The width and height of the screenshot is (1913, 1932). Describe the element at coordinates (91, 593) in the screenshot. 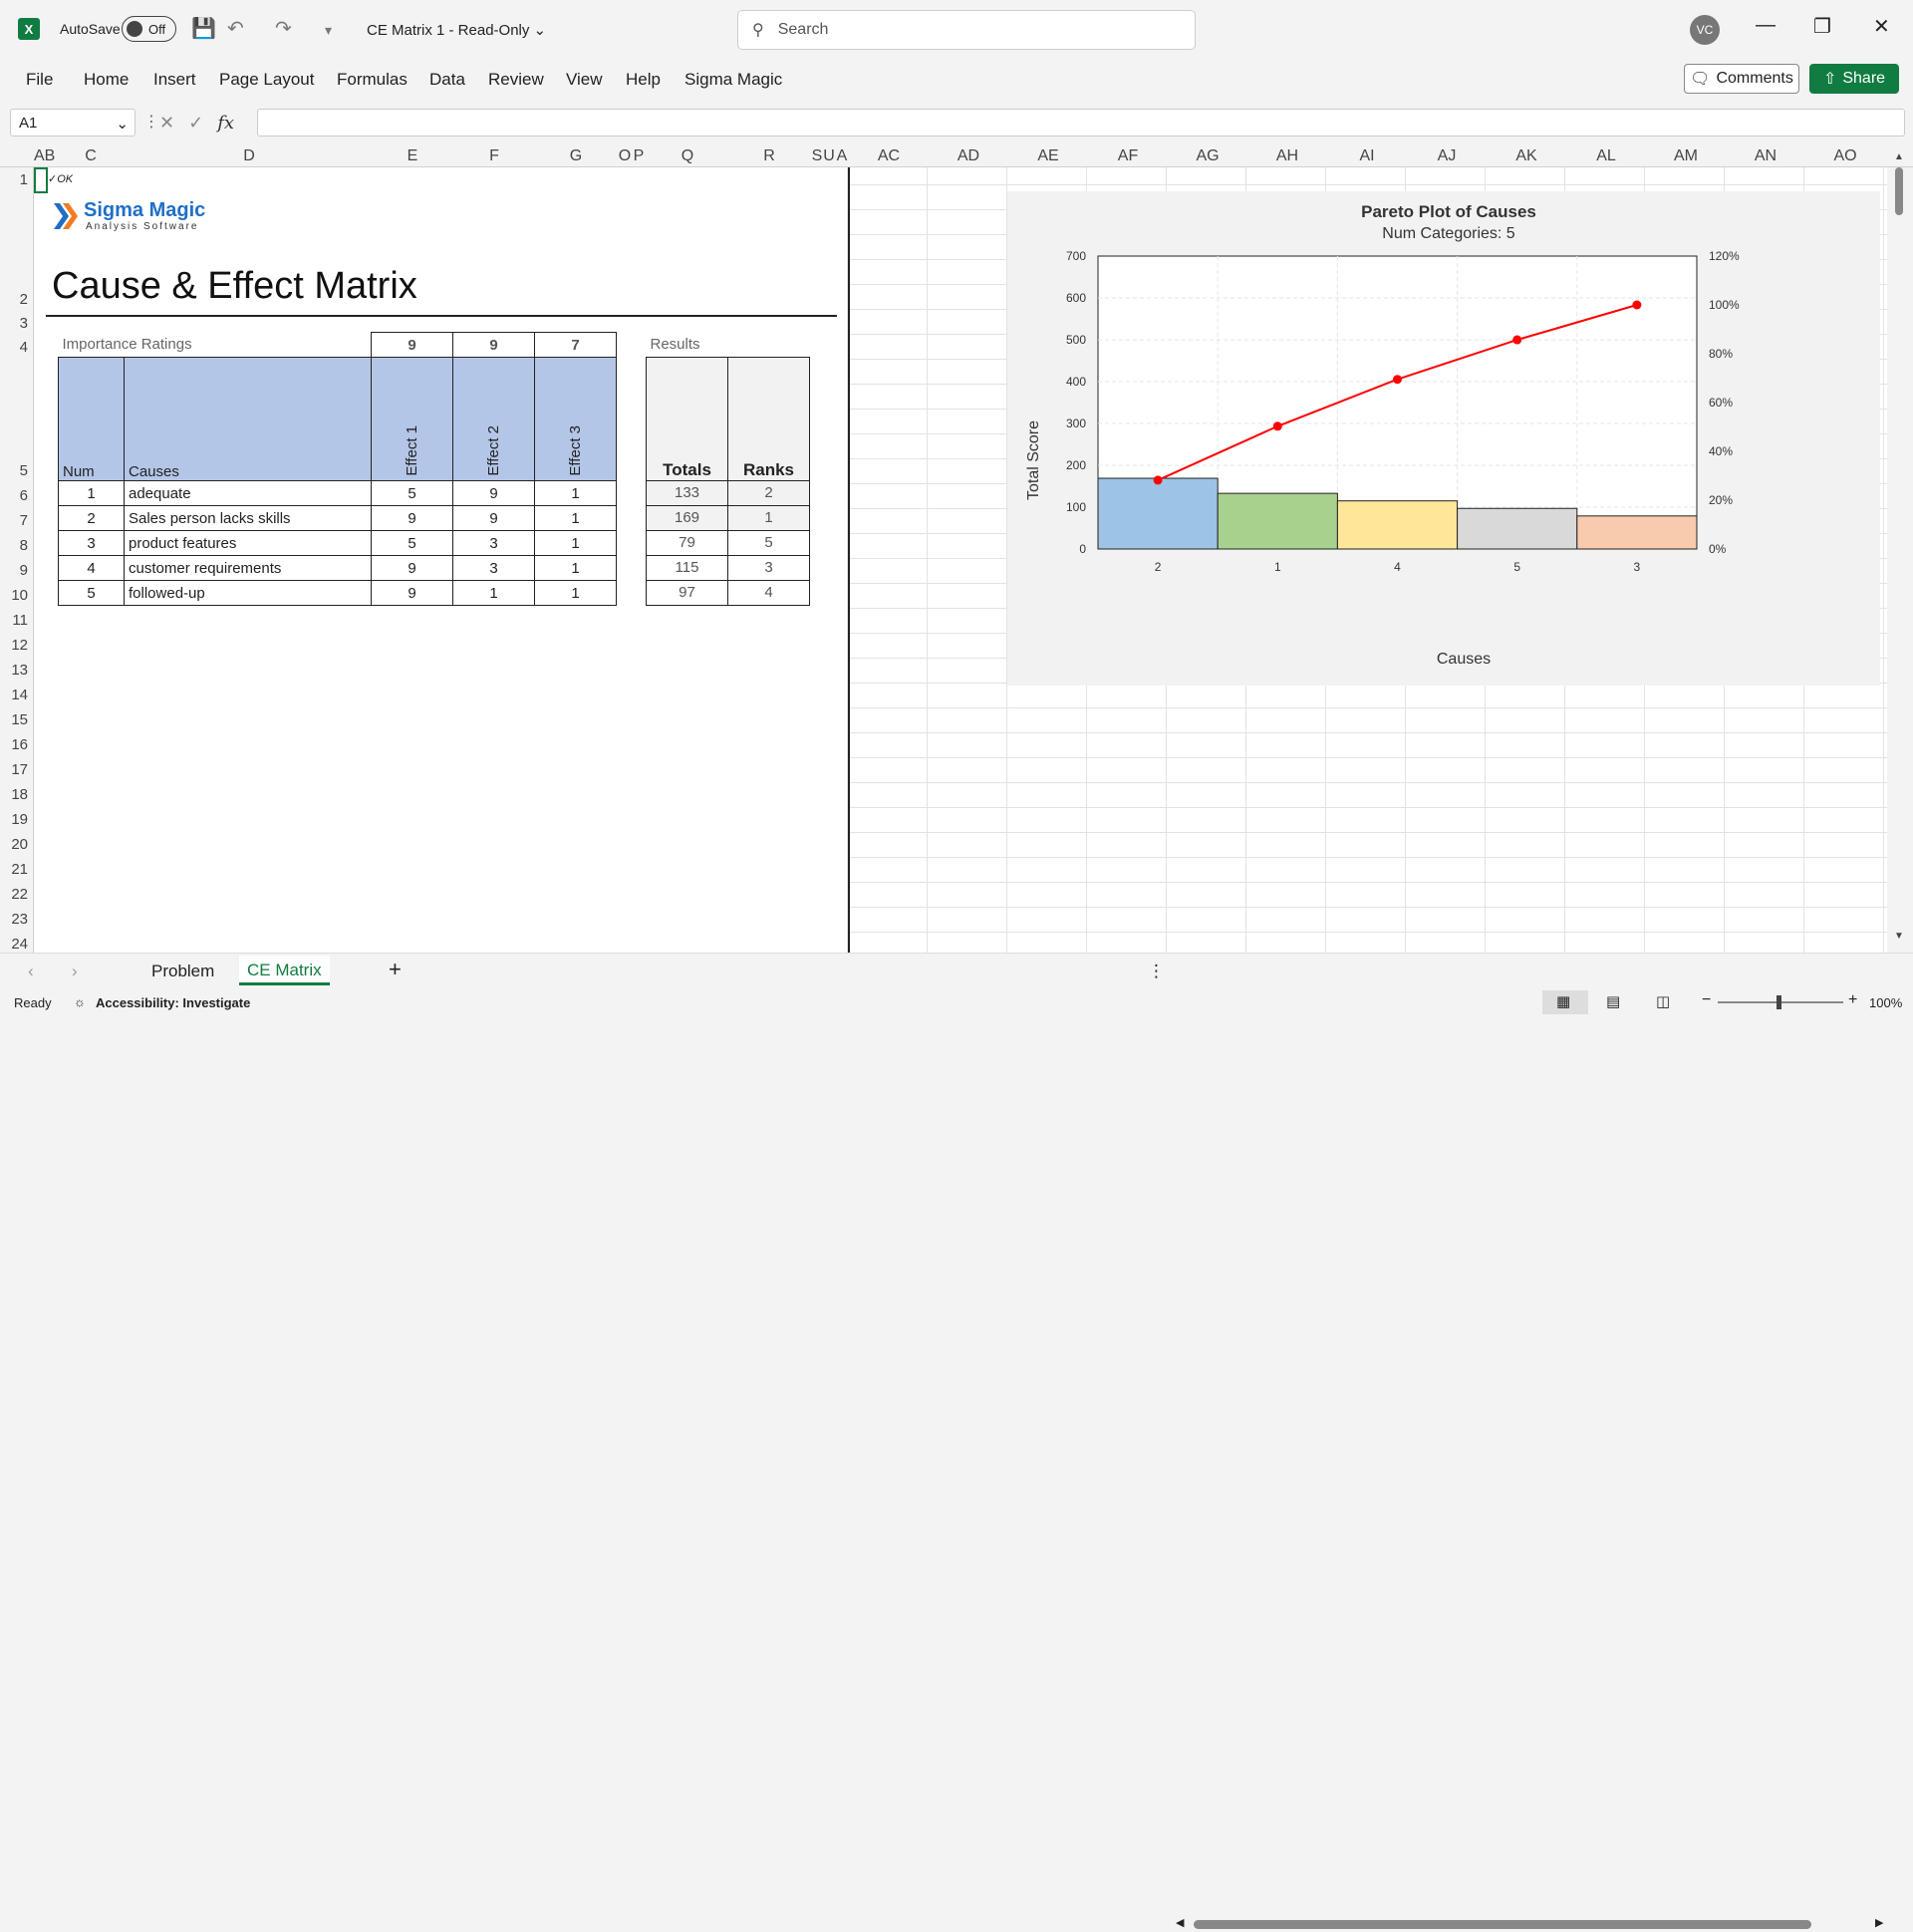

I see `num-cell: 5` at that location.